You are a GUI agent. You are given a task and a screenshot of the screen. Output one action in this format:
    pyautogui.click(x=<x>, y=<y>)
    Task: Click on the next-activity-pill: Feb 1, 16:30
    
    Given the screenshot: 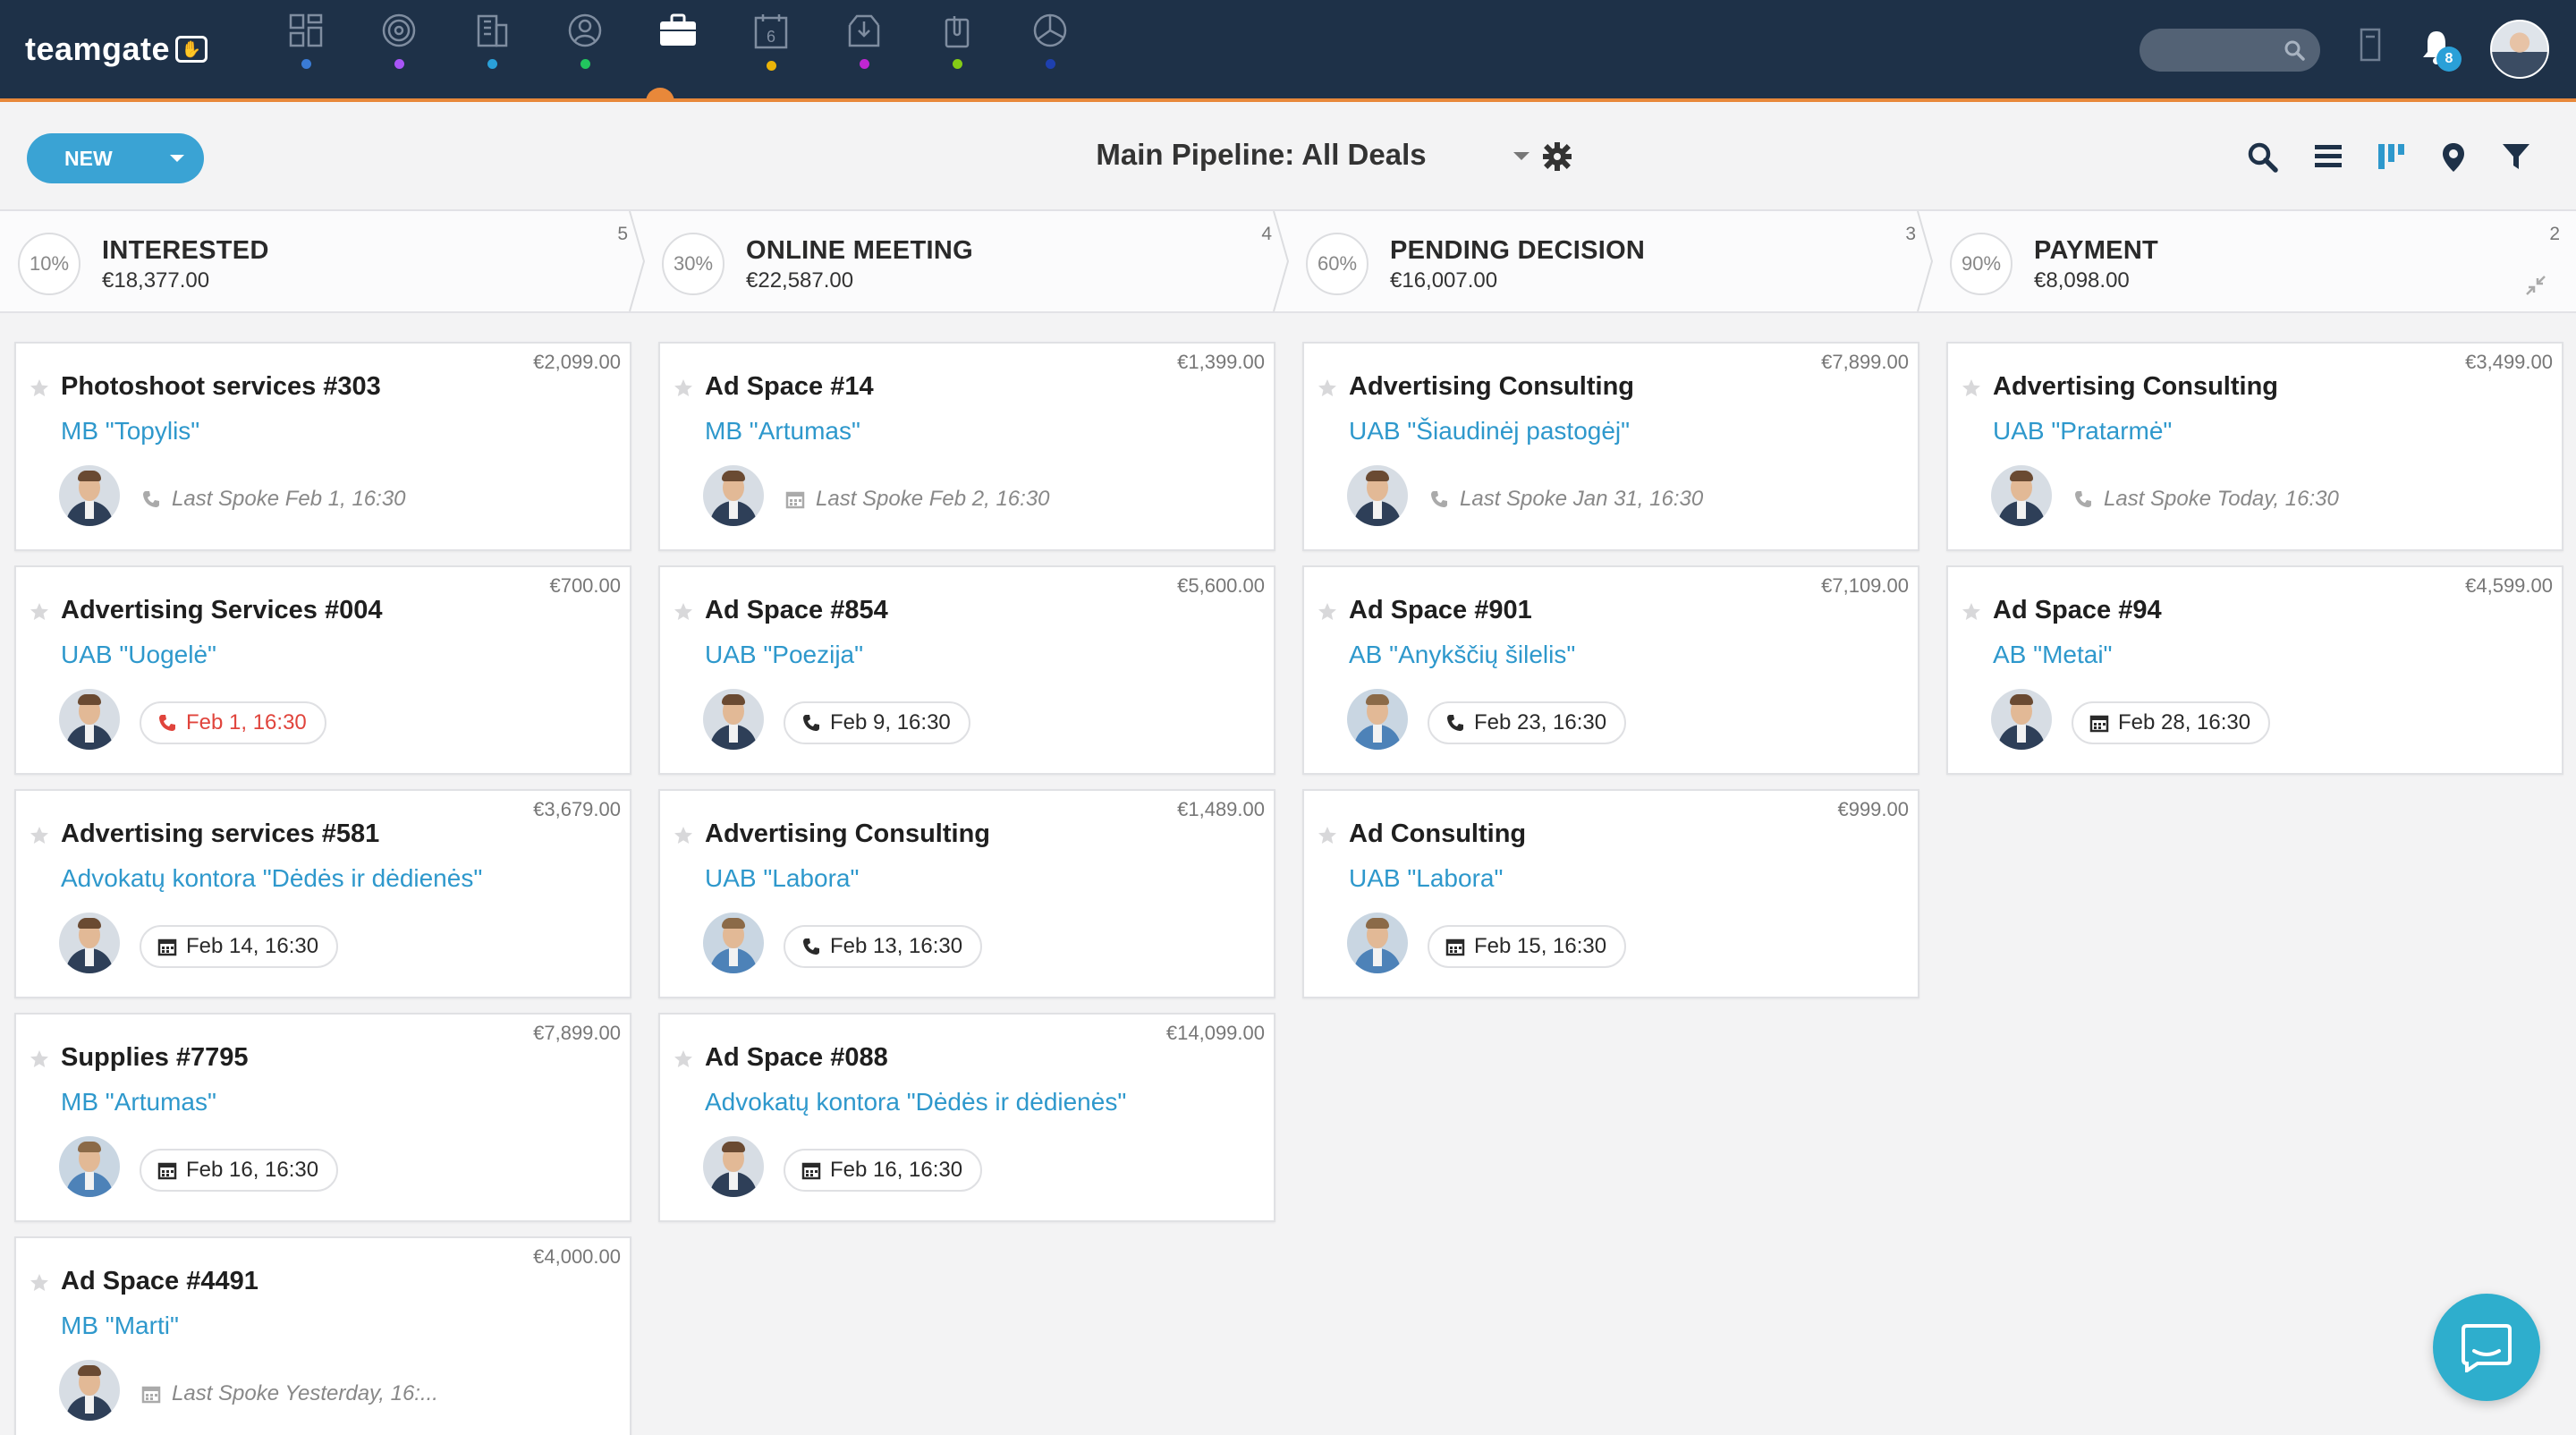 What is the action you would take?
    pyautogui.click(x=233, y=722)
    